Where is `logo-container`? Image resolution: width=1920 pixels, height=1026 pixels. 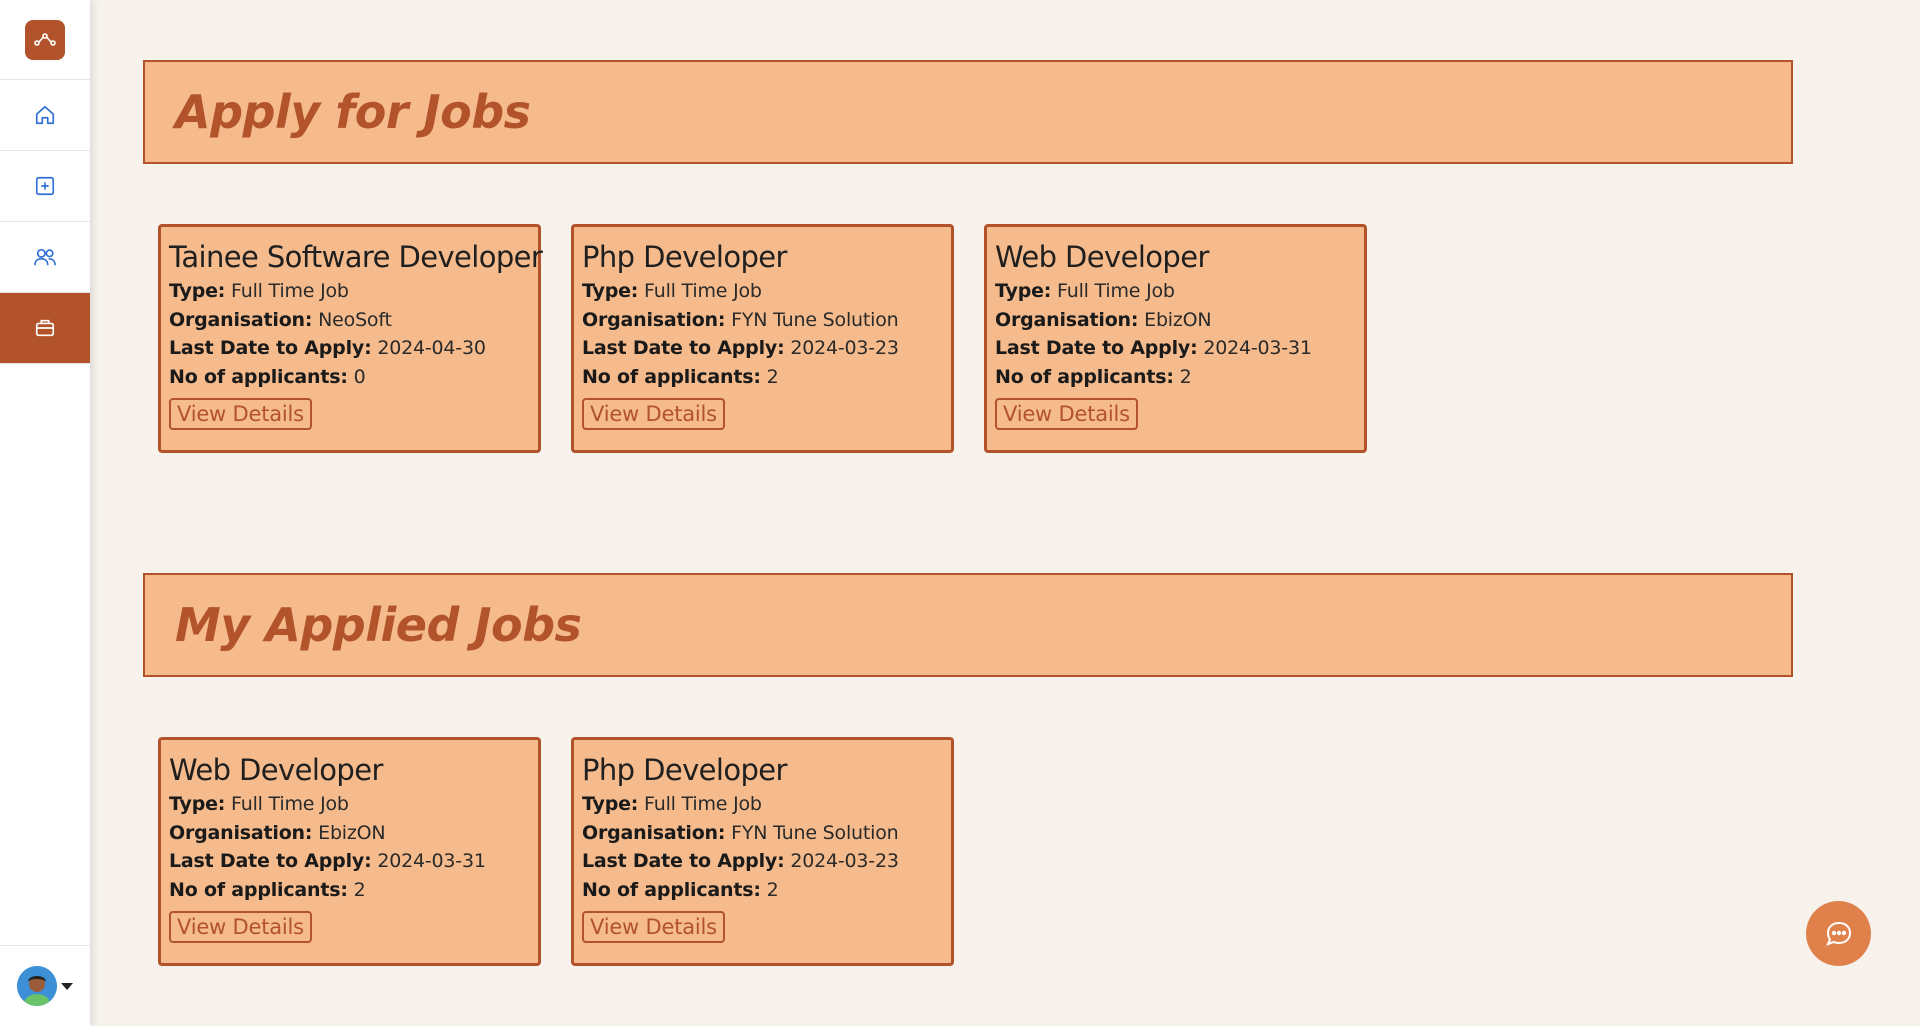
logo-container is located at coordinates (45, 40).